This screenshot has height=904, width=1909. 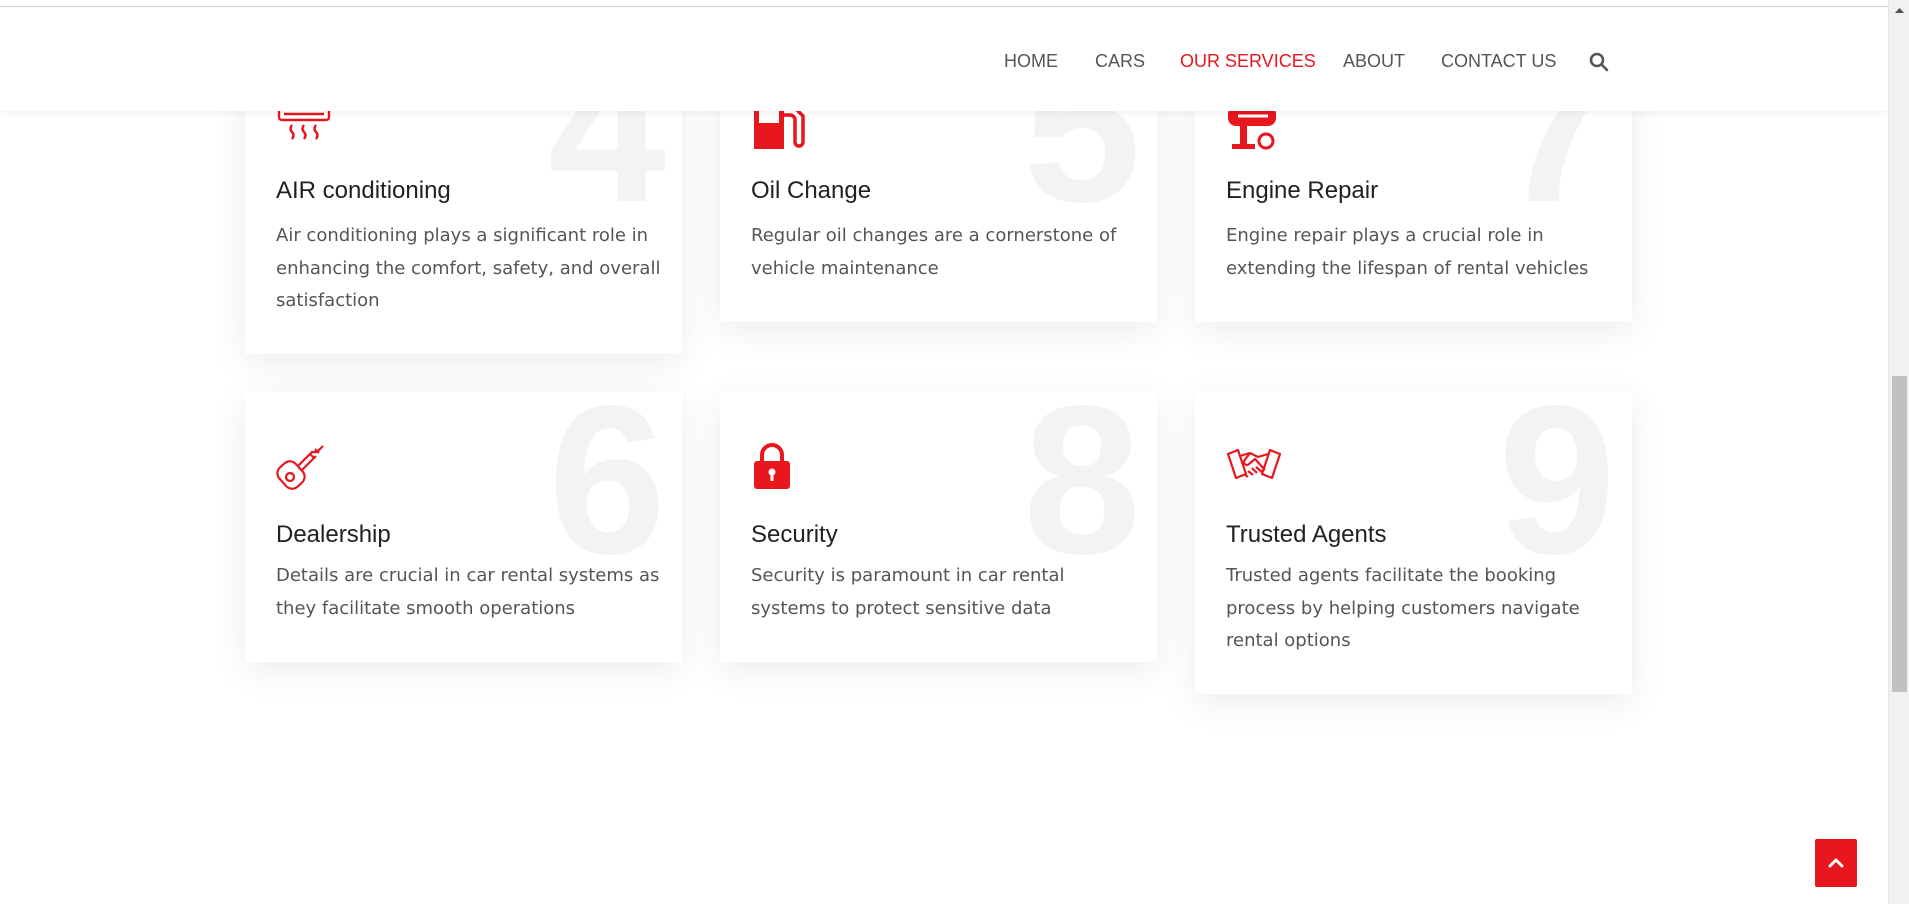 I want to click on service-number: 9, so click(x=1557, y=495).